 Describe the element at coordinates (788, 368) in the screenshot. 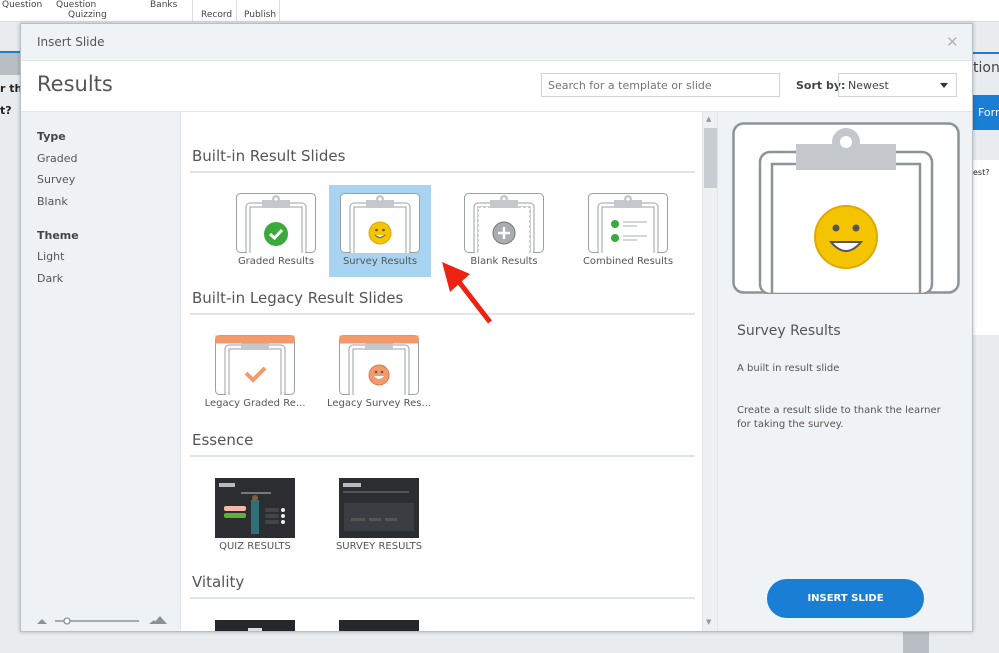

I see `preview-subtitle: A built in result slide` at that location.